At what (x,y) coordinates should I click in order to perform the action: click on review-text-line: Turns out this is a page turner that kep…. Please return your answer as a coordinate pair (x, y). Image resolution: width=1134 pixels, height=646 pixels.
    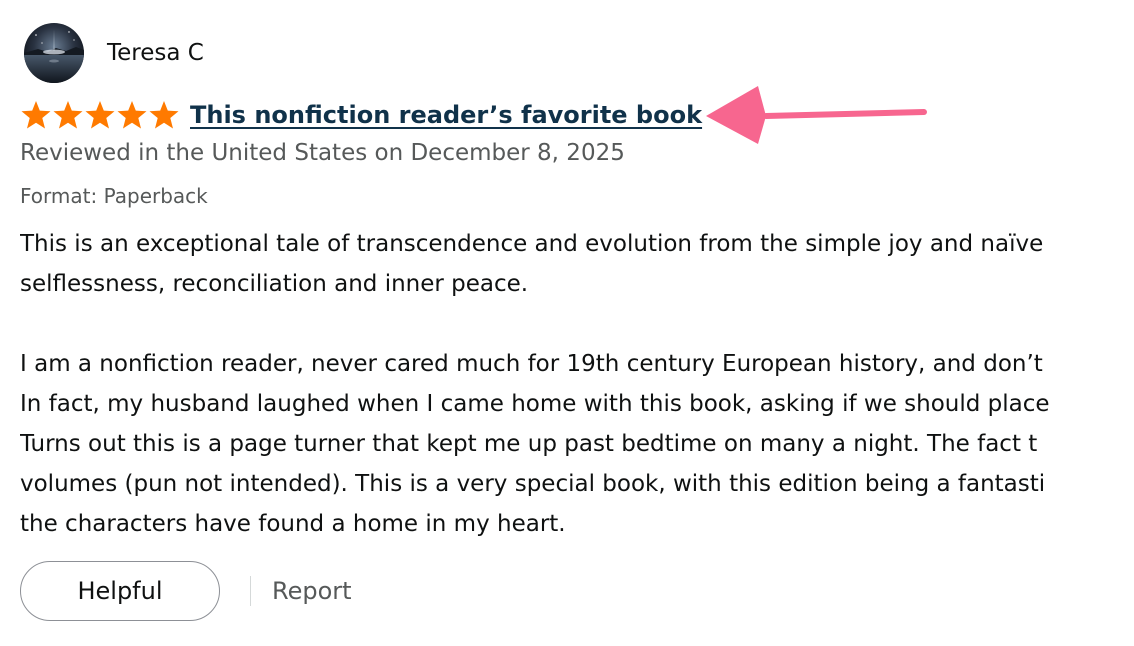
    Looking at the image, I should click on (529, 444).